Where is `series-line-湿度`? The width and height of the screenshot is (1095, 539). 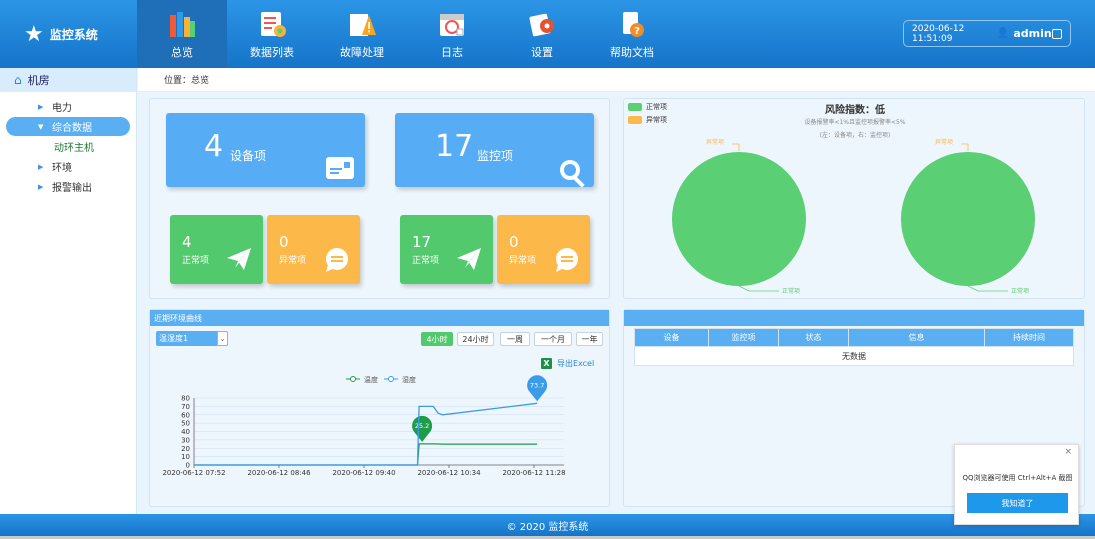 series-line-湿度 is located at coordinates (366, 434).